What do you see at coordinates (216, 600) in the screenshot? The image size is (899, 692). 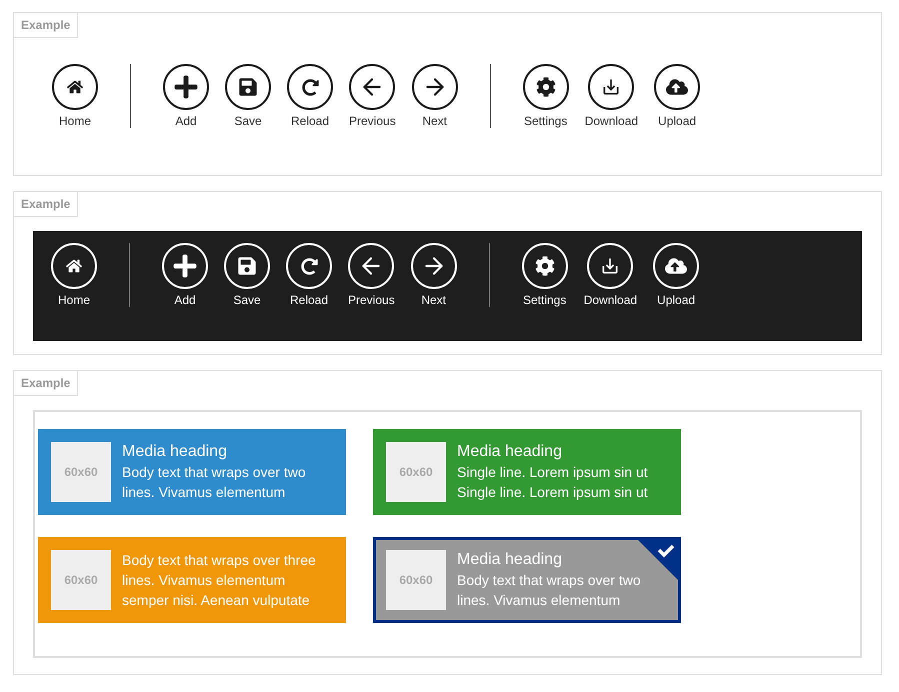 I see `body-text: semper nisi. Aenean vulputate` at bounding box center [216, 600].